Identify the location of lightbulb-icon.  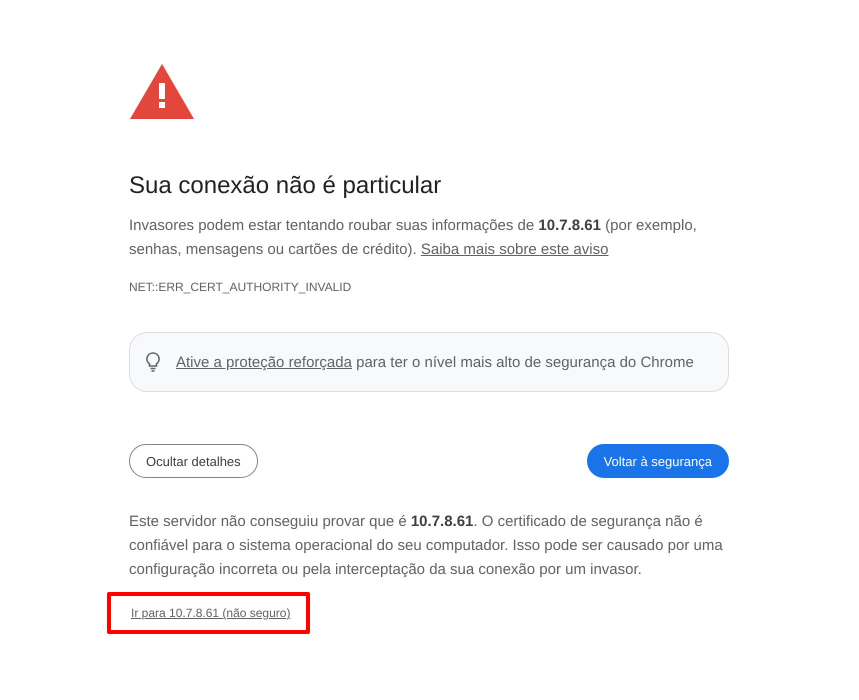
(153, 362).